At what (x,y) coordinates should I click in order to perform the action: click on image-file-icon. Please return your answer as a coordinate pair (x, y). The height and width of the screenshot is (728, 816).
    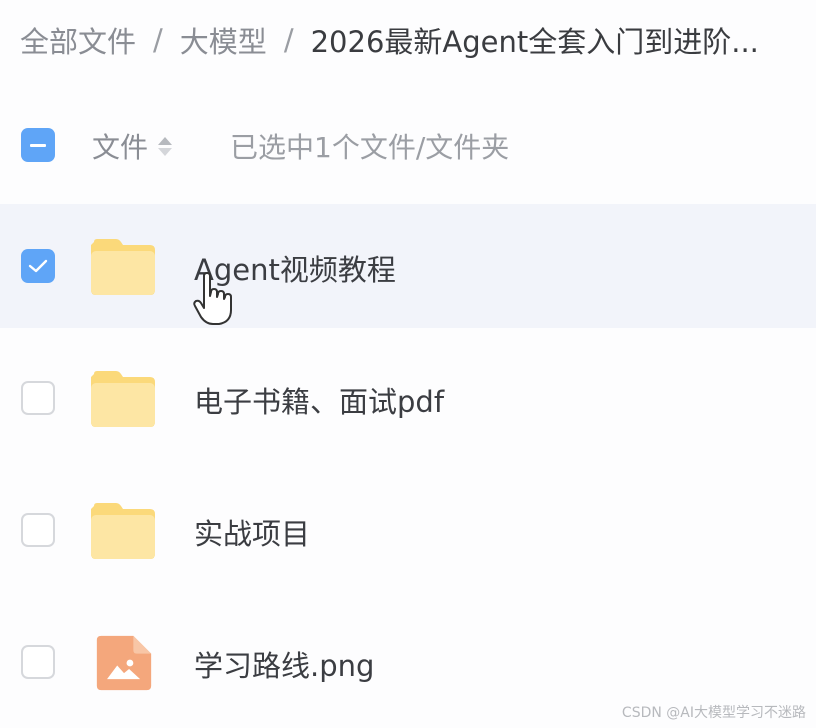
    Looking at the image, I should click on (124, 663).